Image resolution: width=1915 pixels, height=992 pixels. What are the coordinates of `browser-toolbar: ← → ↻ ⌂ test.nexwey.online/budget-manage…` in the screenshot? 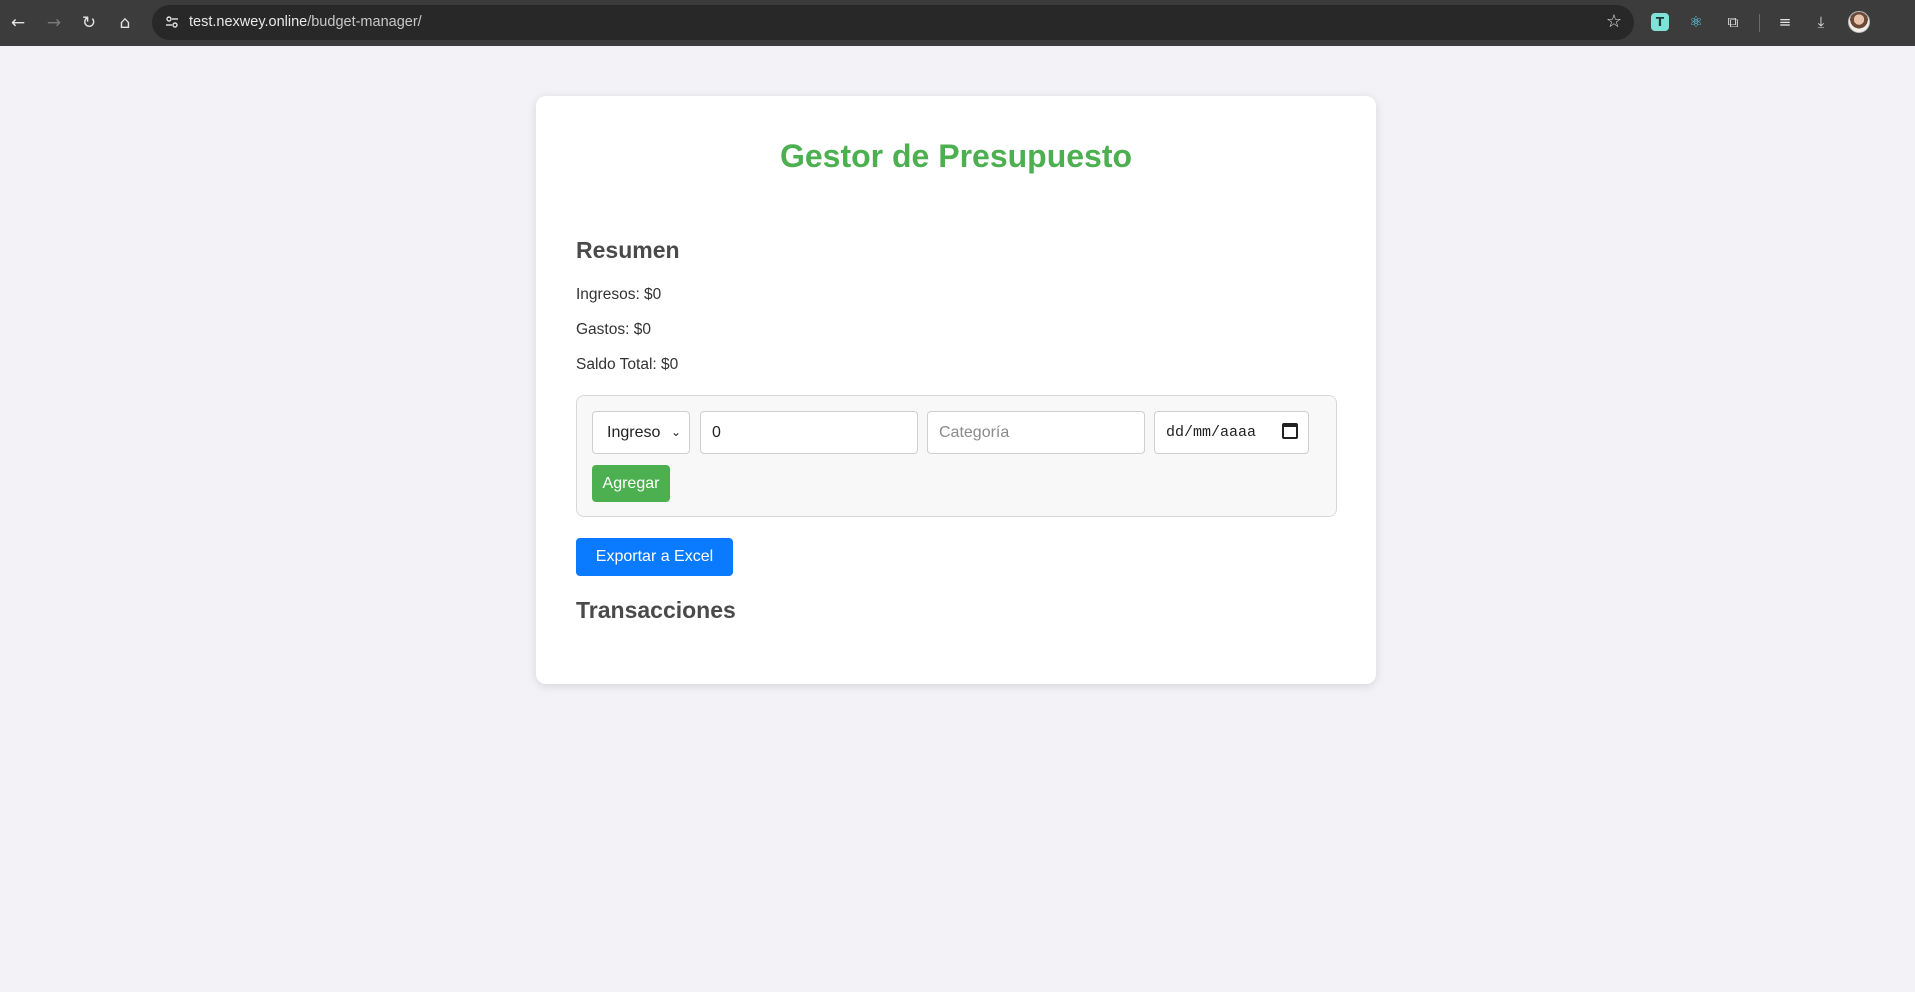 It's located at (957, 23).